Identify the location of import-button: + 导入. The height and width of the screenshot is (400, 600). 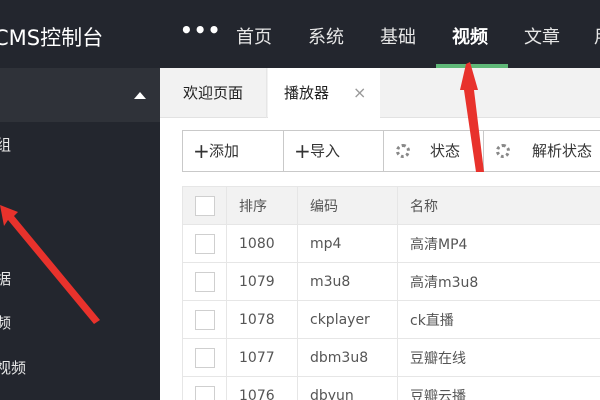
(333, 151).